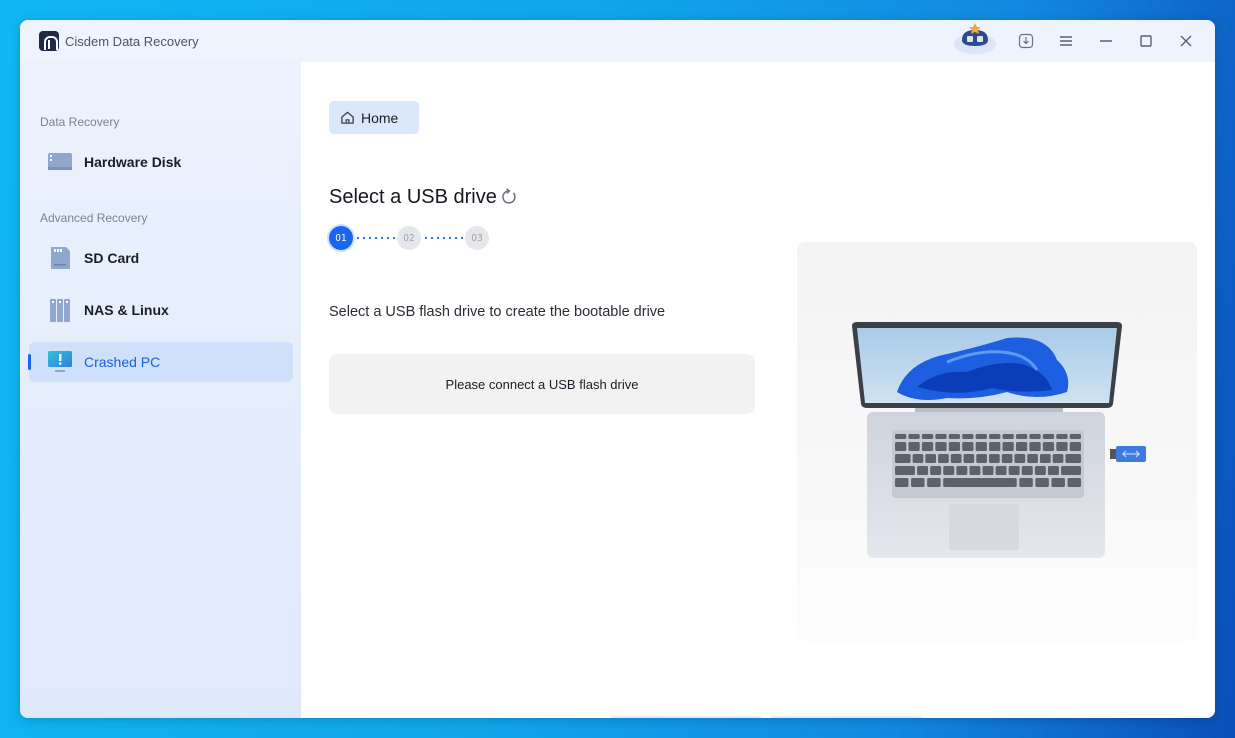 This screenshot has height=738, width=1235. Describe the element at coordinates (133, 162) in the screenshot. I see `sidebar-item-label: Hardware Disk` at that location.